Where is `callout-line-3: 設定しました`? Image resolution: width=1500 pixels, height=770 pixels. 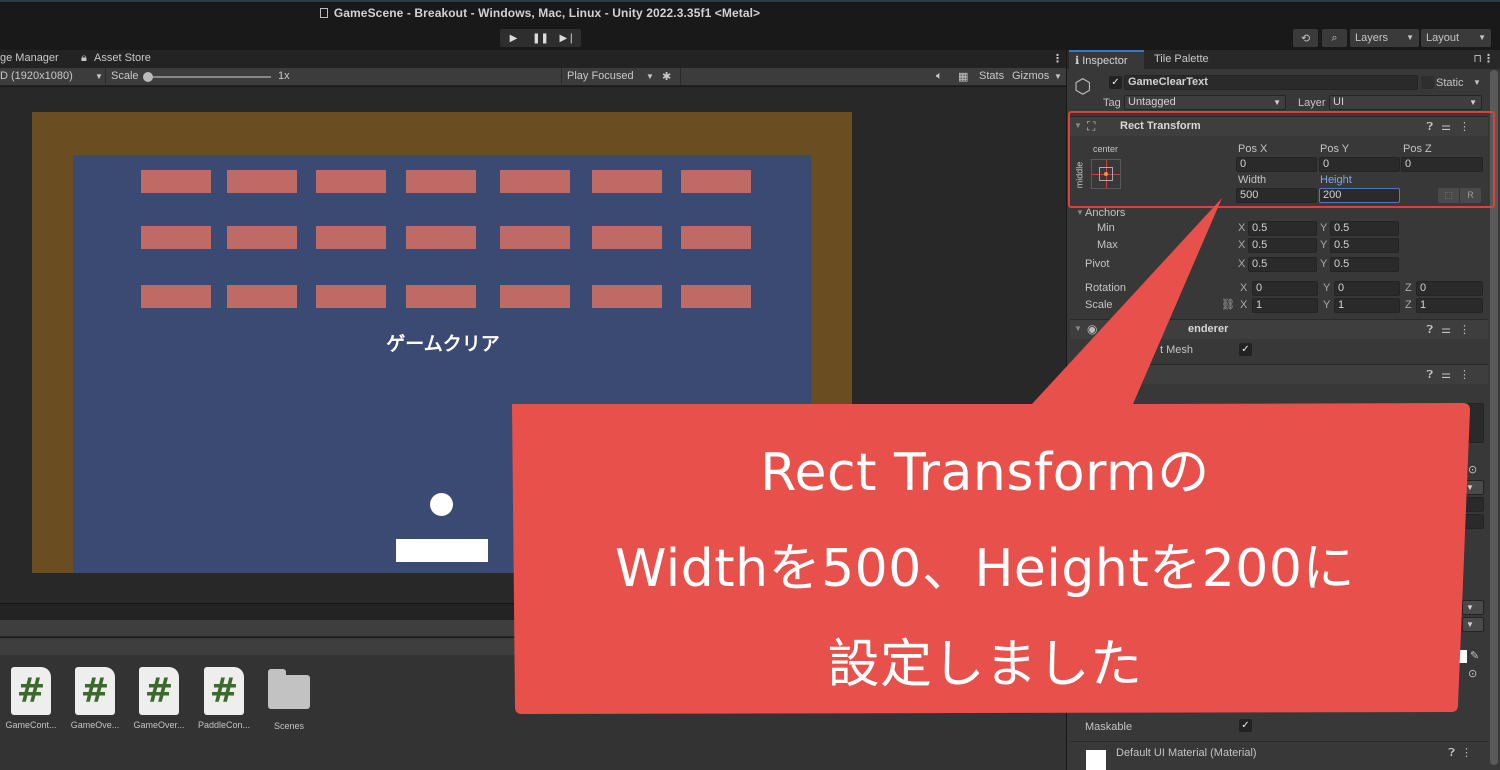 callout-line-3: 設定しました is located at coordinates (985, 665).